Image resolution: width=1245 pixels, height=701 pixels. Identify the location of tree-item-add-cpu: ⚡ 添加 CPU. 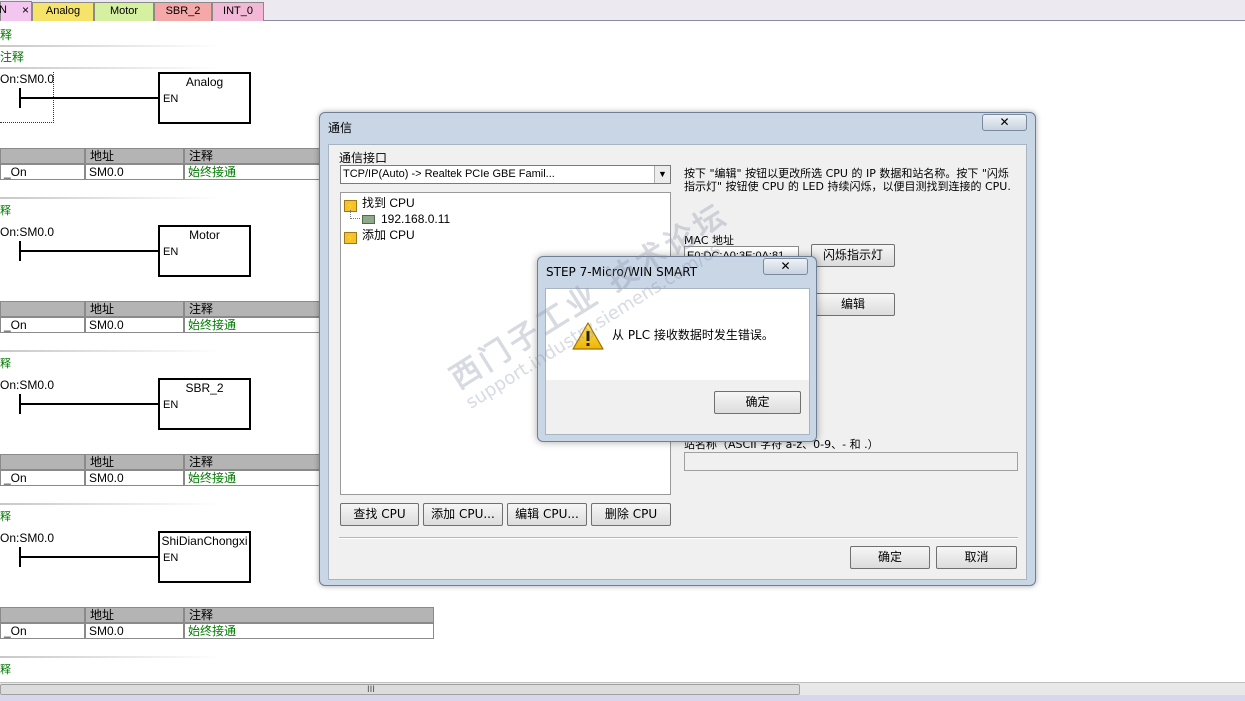
(379, 236).